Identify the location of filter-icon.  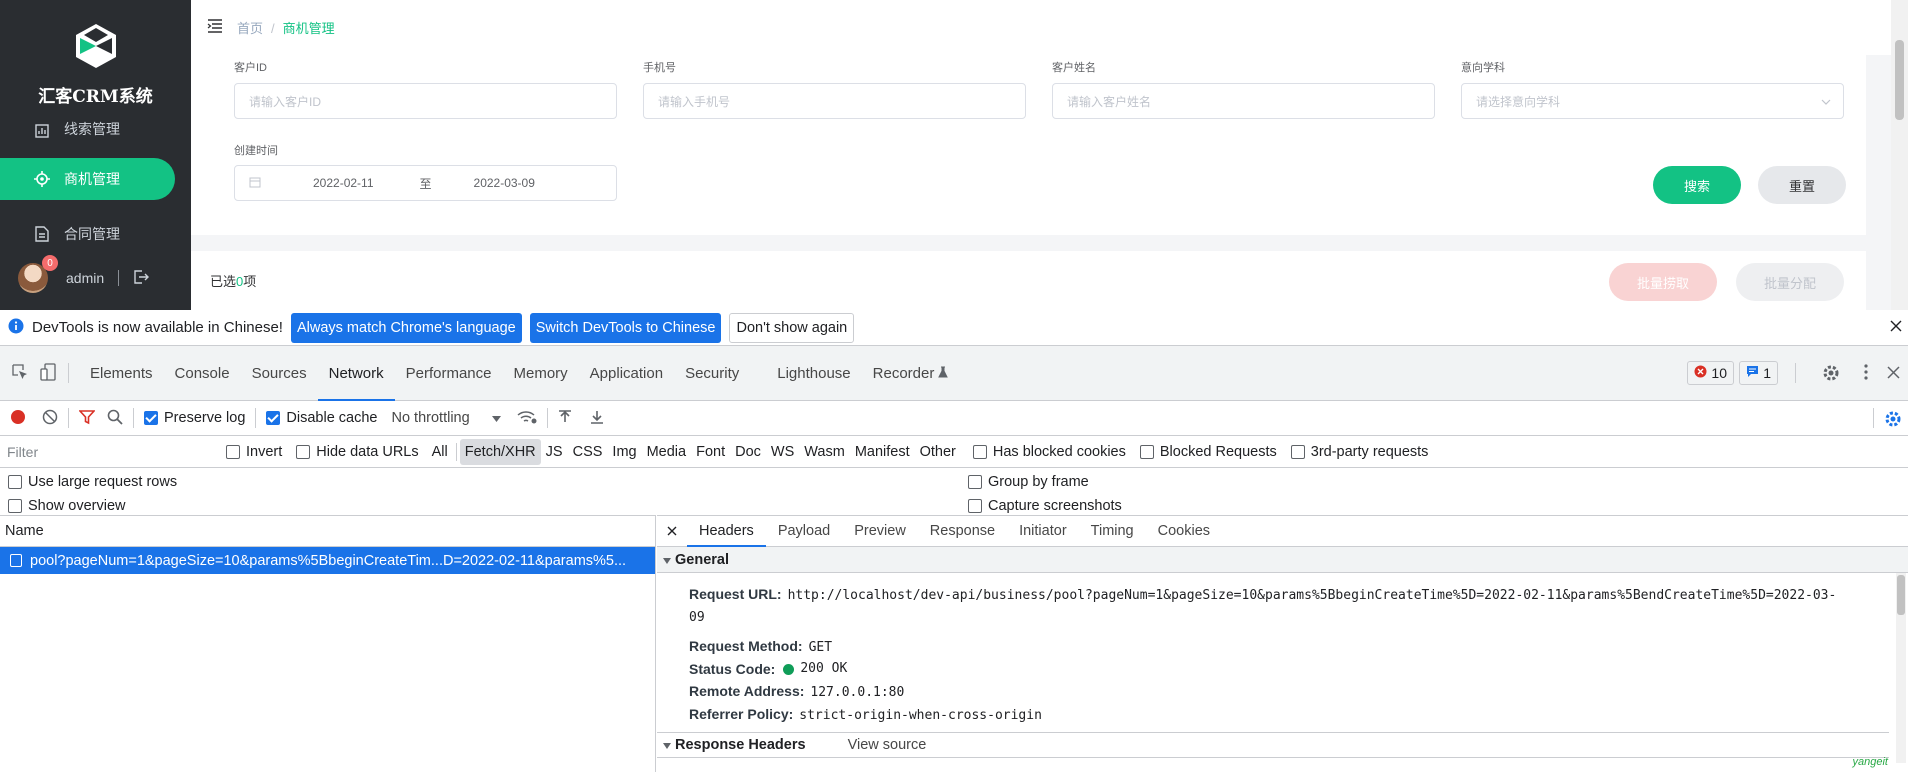
(87, 418).